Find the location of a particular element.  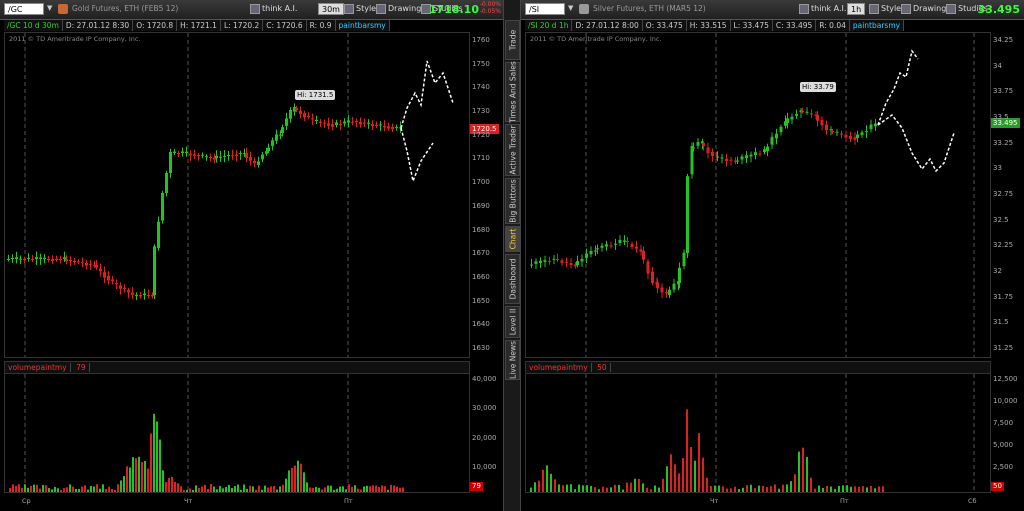

symbol-input: /SI is located at coordinates (545, 9).